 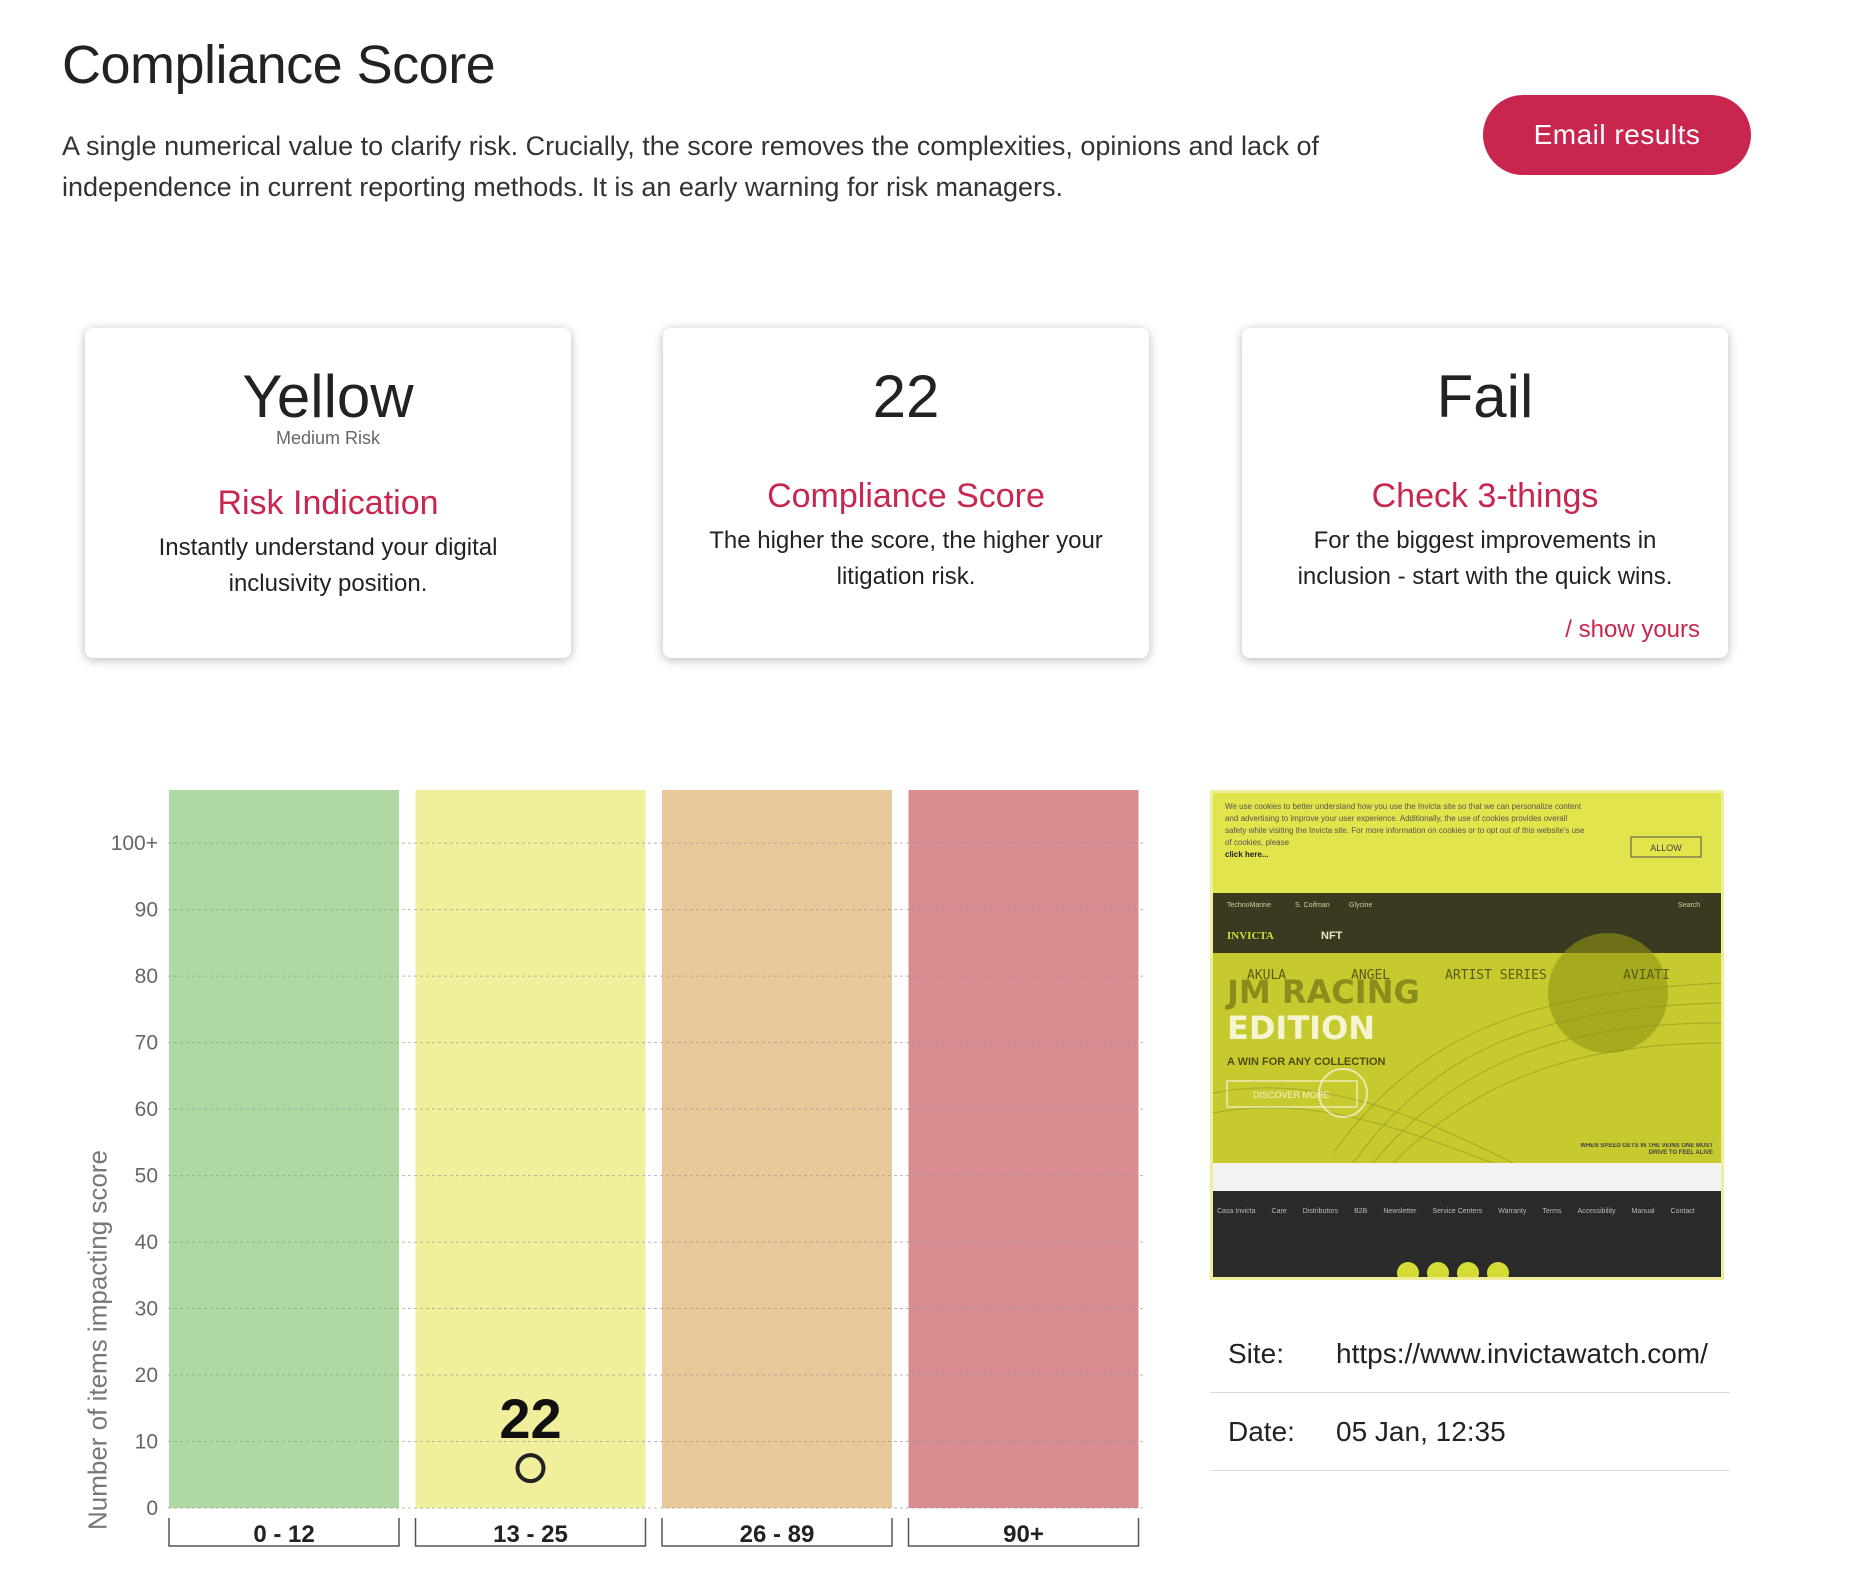 I want to click on chart-x-tick-label: 0 - 12, so click(x=283, y=1534).